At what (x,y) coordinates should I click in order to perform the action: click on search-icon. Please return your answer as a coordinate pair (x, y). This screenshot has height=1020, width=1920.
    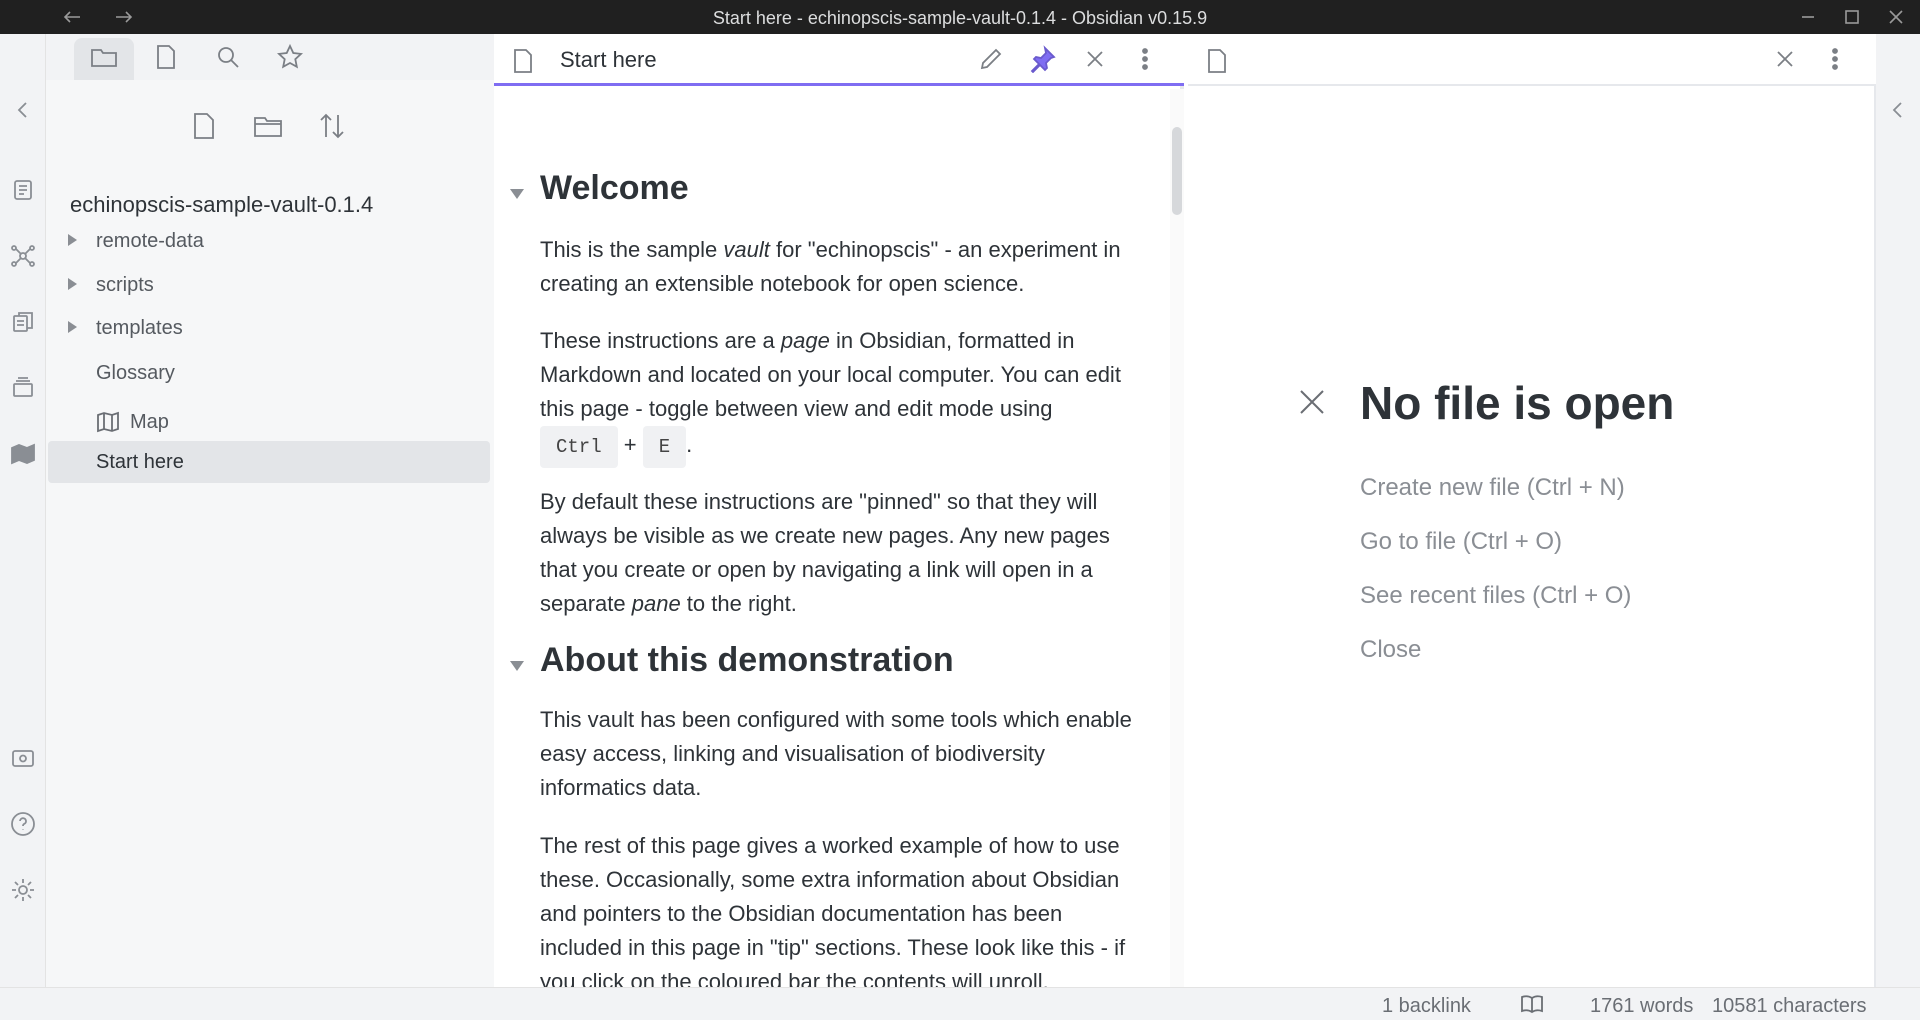
    Looking at the image, I should click on (228, 59).